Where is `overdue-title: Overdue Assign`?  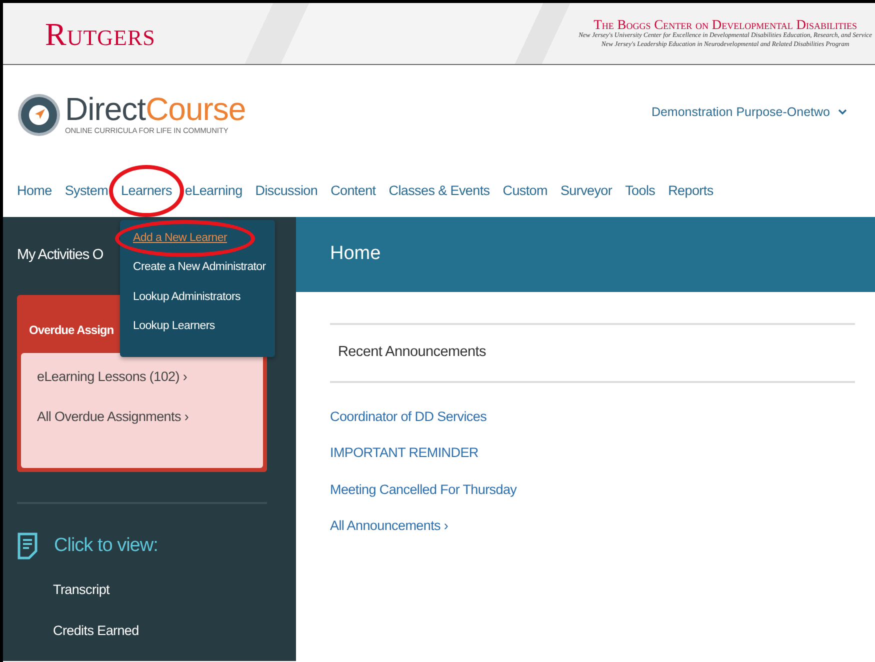
overdue-title: Overdue Assign is located at coordinates (71, 330).